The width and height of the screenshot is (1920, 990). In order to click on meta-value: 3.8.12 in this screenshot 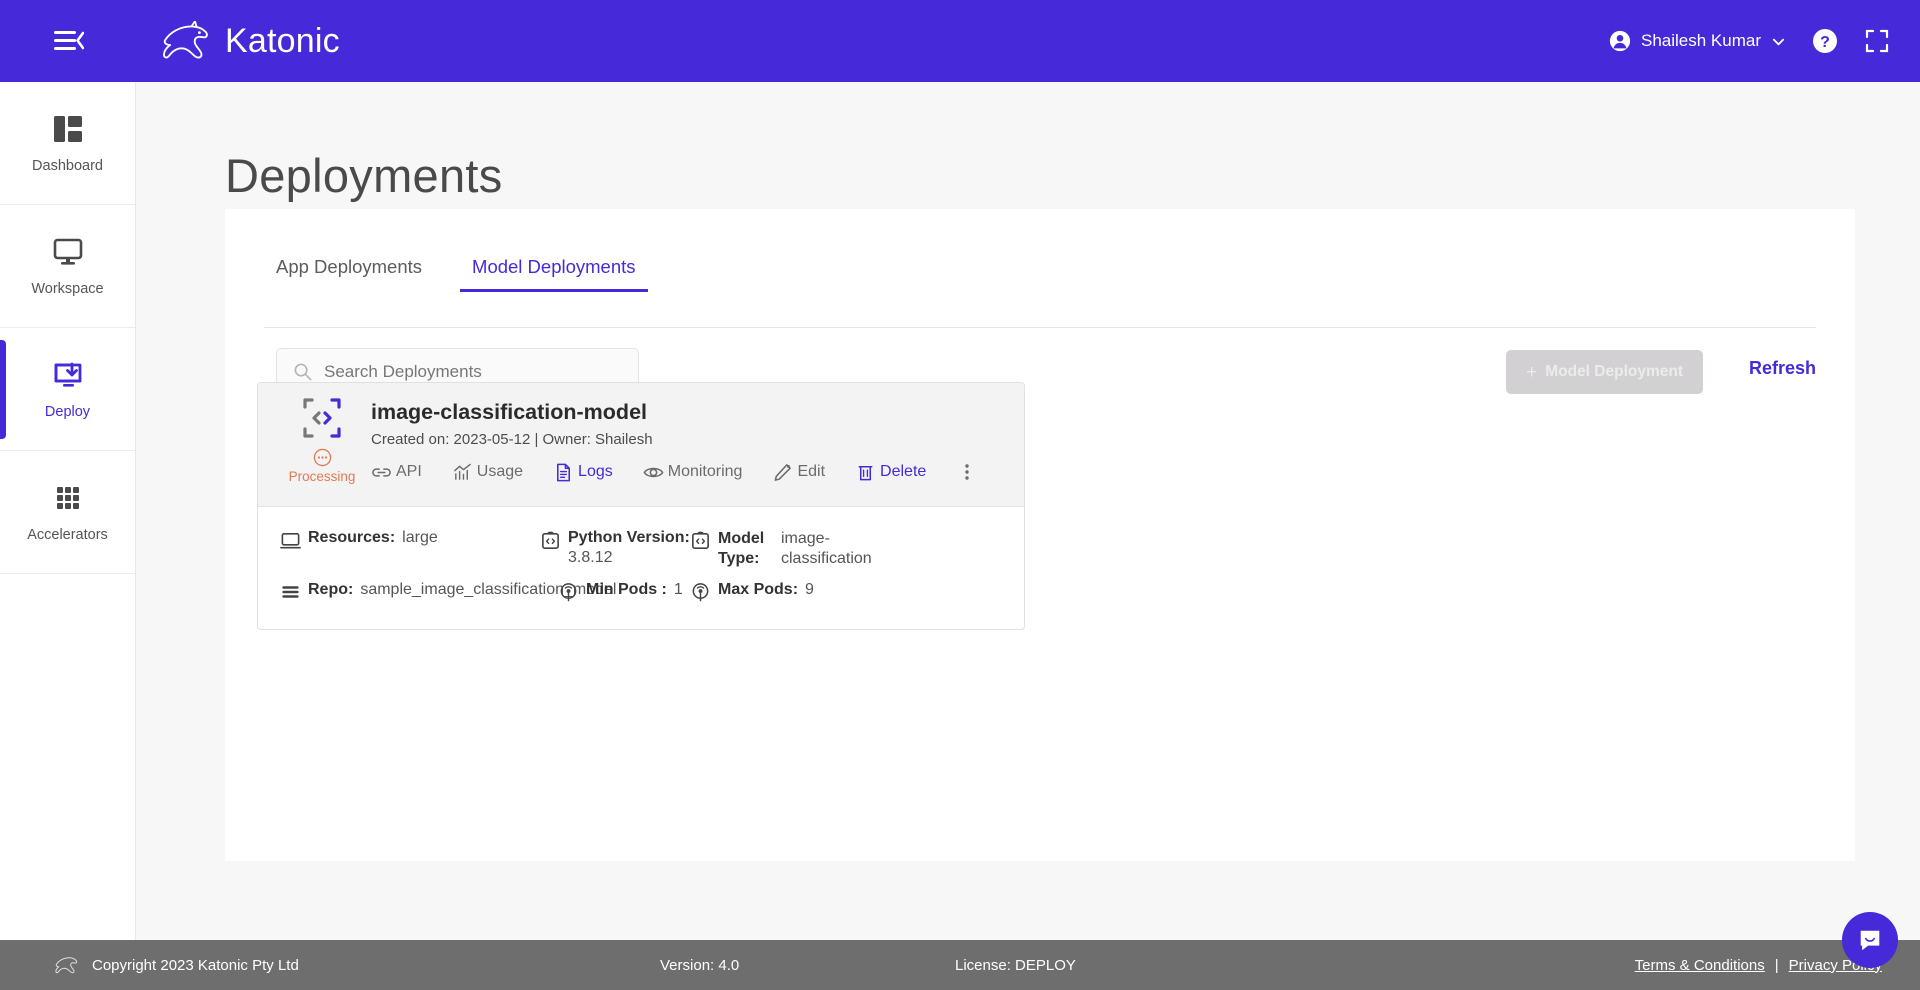, I will do `click(590, 557)`.